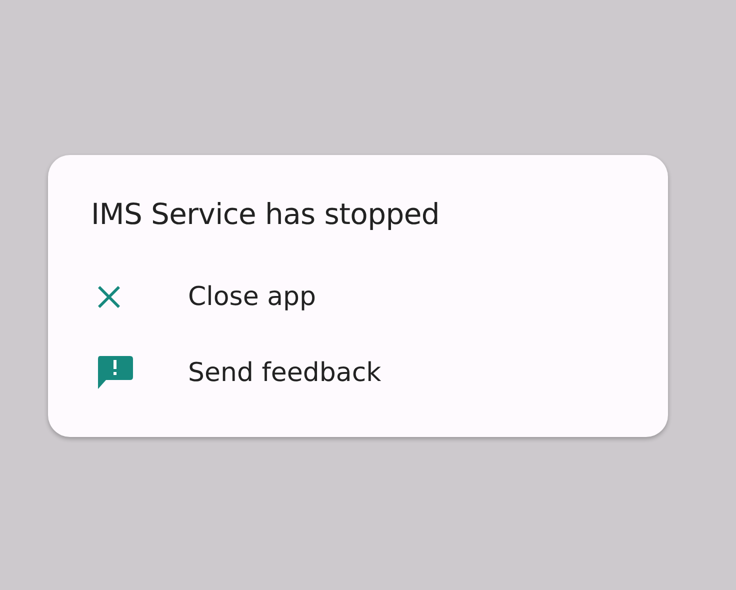 The image size is (736, 590). I want to click on action-item: Send feedback, so click(361, 373).